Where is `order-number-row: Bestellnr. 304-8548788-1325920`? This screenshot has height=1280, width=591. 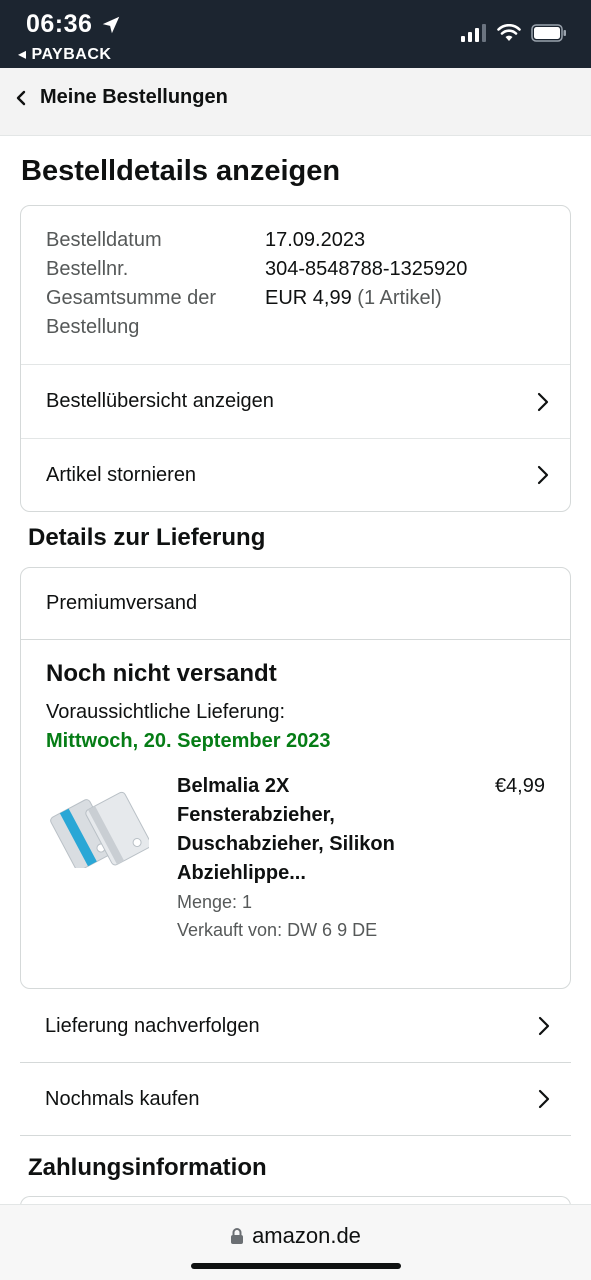
order-number-row: Bestellnr. 304-8548788-1325920 is located at coordinates (295, 269).